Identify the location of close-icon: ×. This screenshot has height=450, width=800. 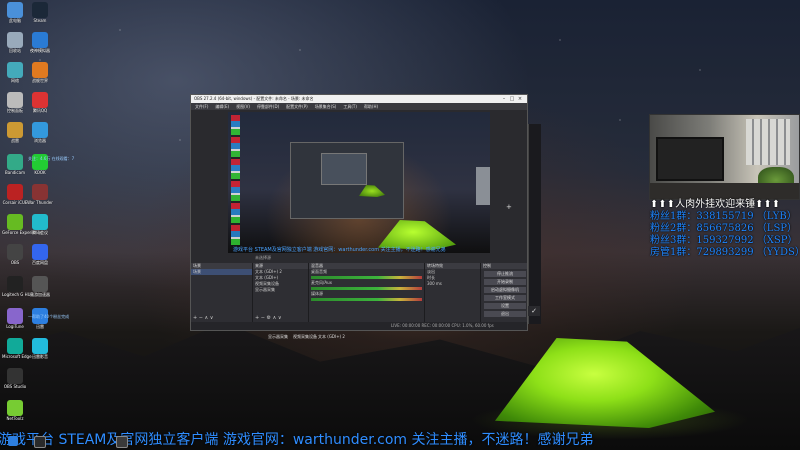
(520, 99).